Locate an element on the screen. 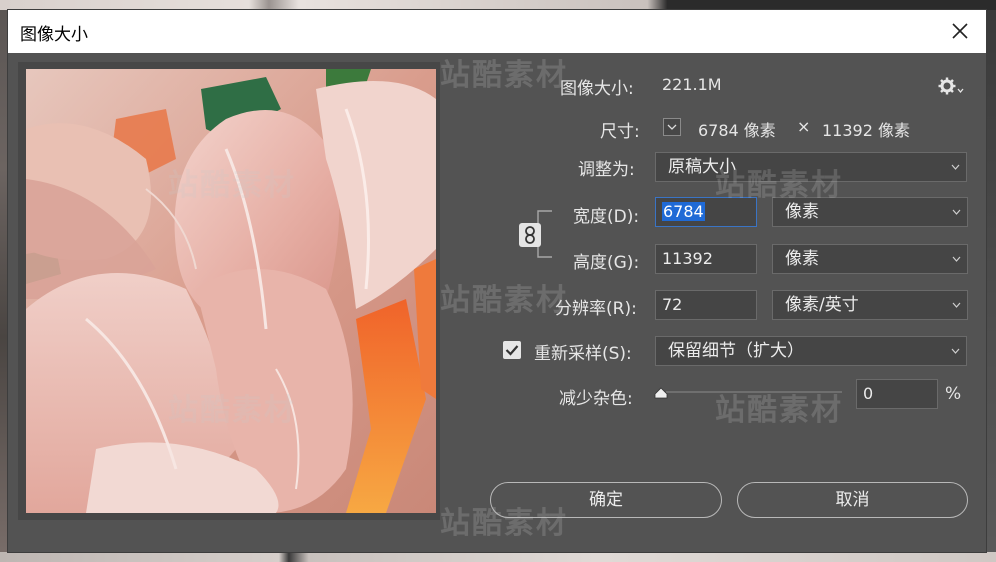  ok-button: 确定 is located at coordinates (606, 500).